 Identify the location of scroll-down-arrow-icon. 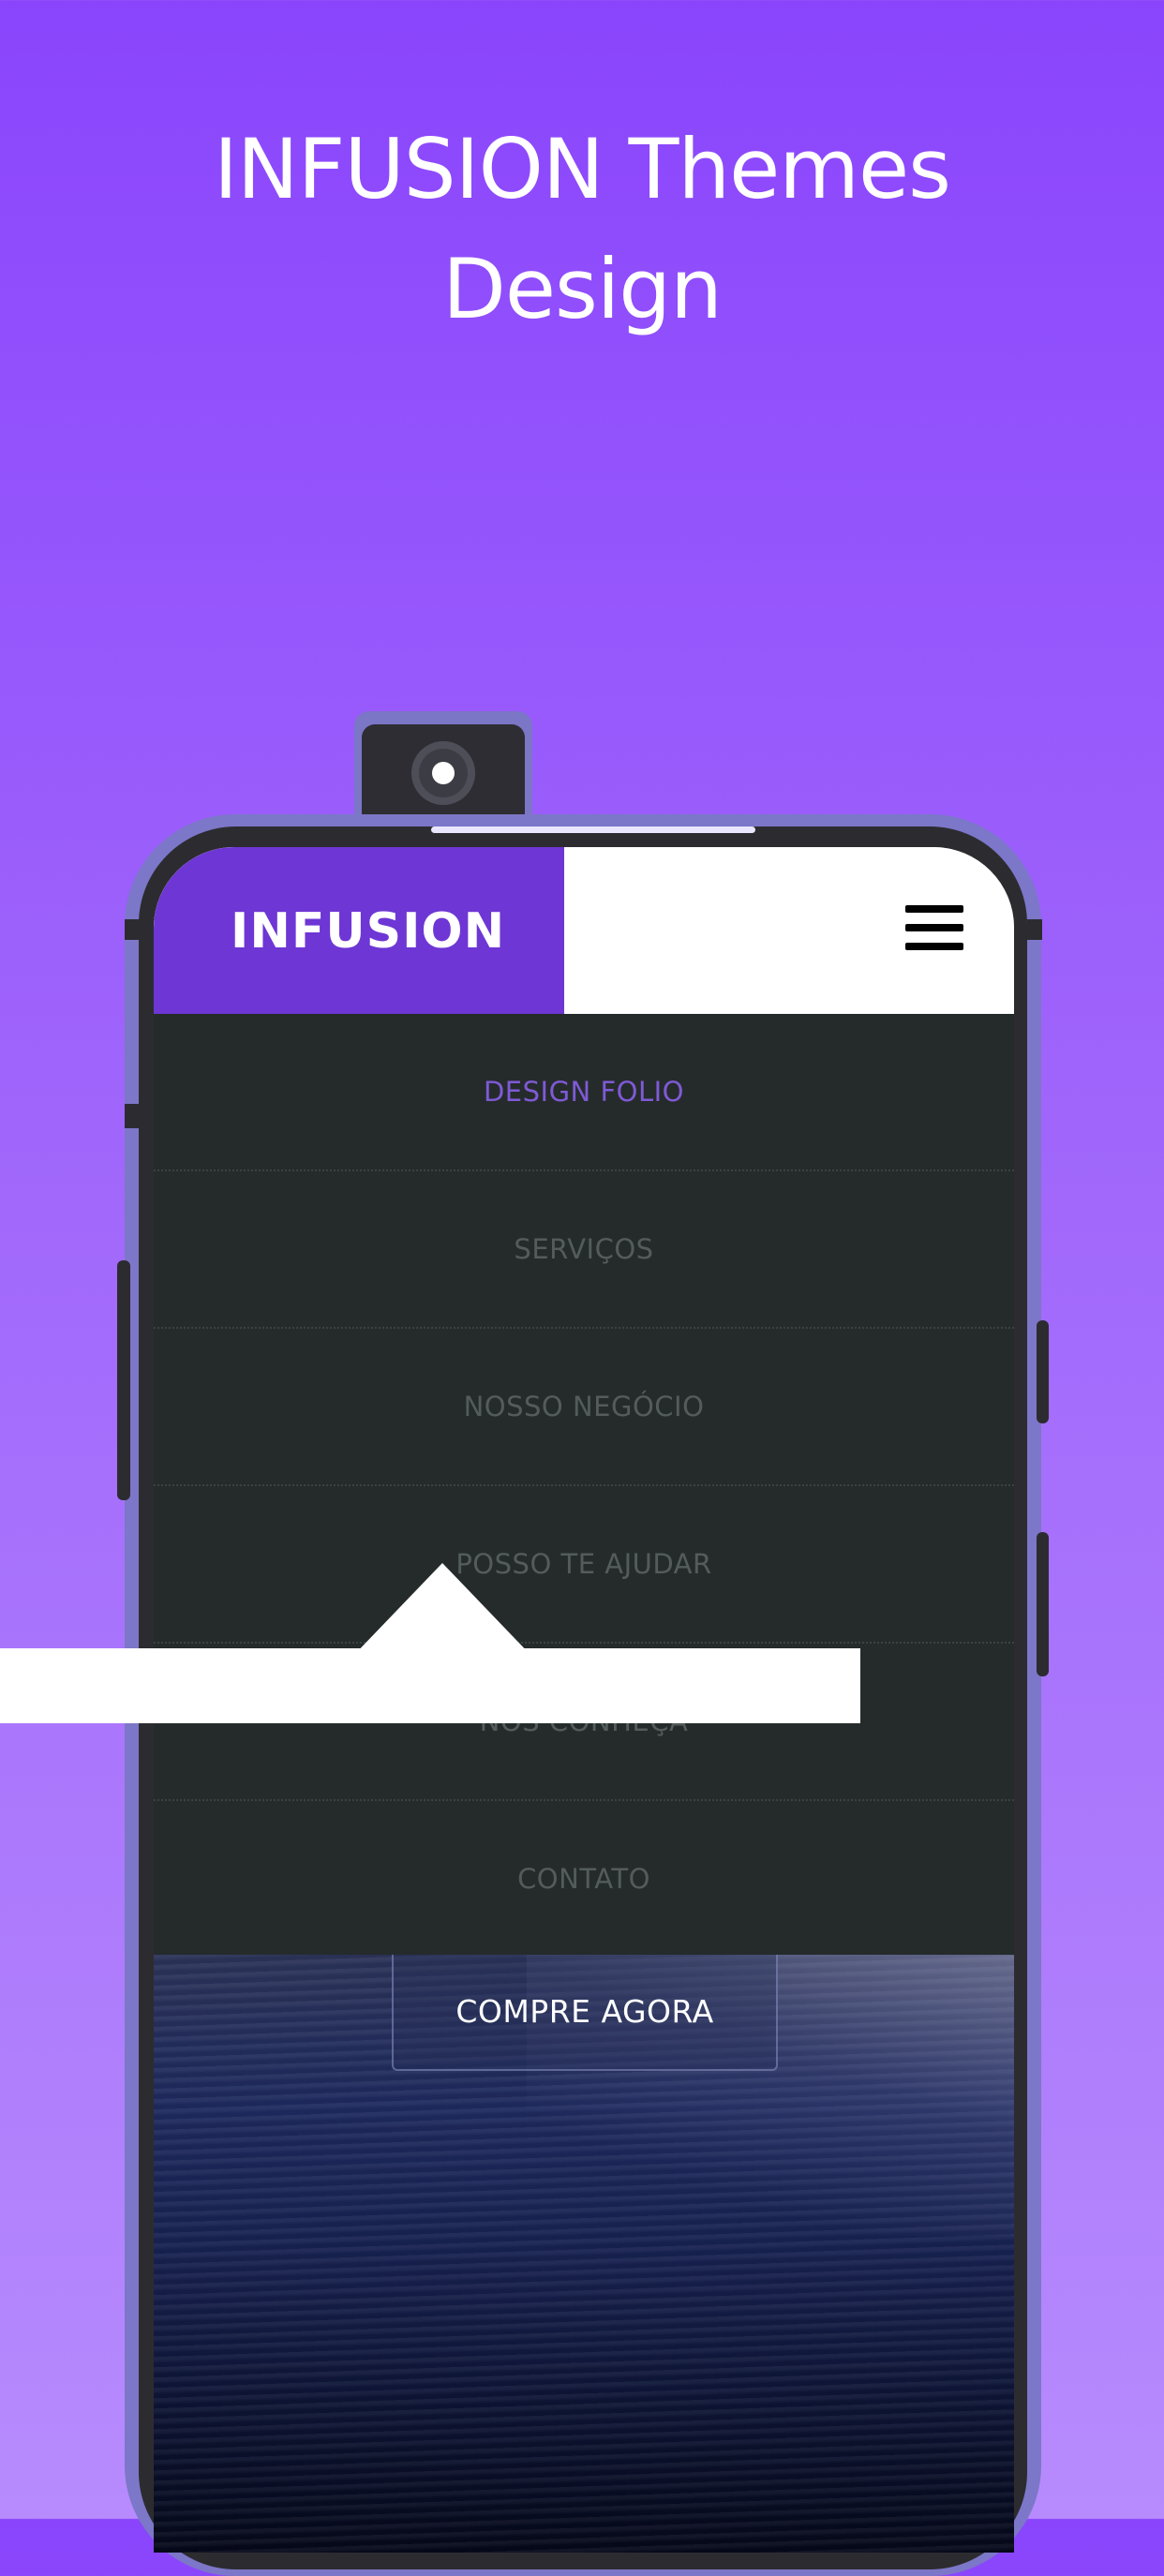
(442, 1610).